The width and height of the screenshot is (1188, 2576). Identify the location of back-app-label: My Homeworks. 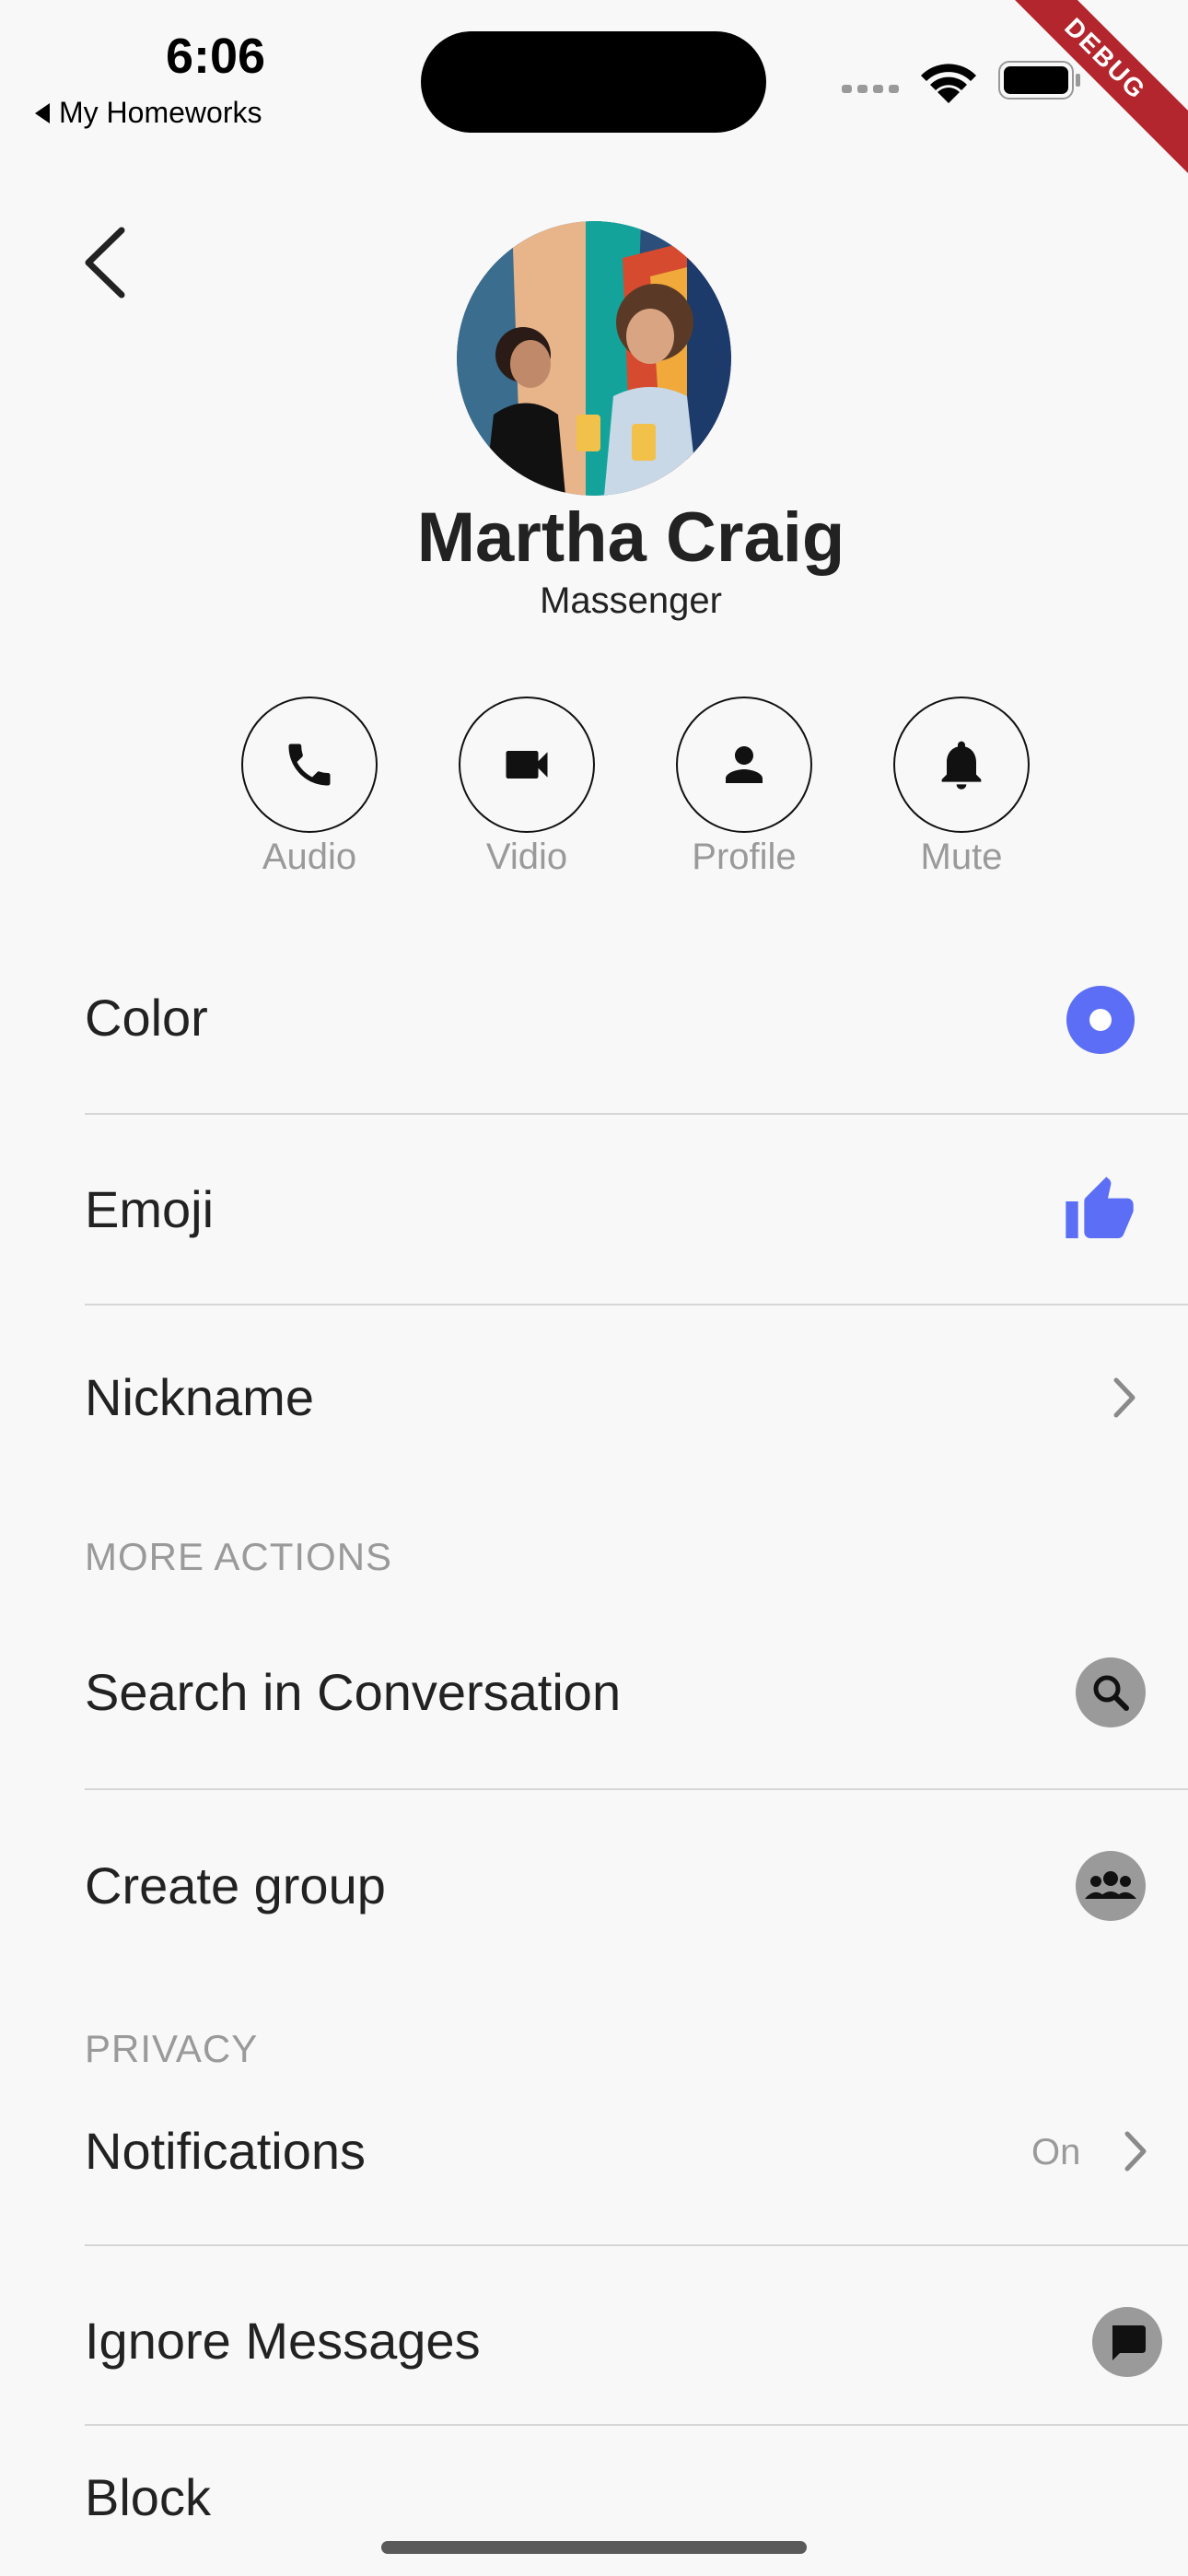
(160, 112).